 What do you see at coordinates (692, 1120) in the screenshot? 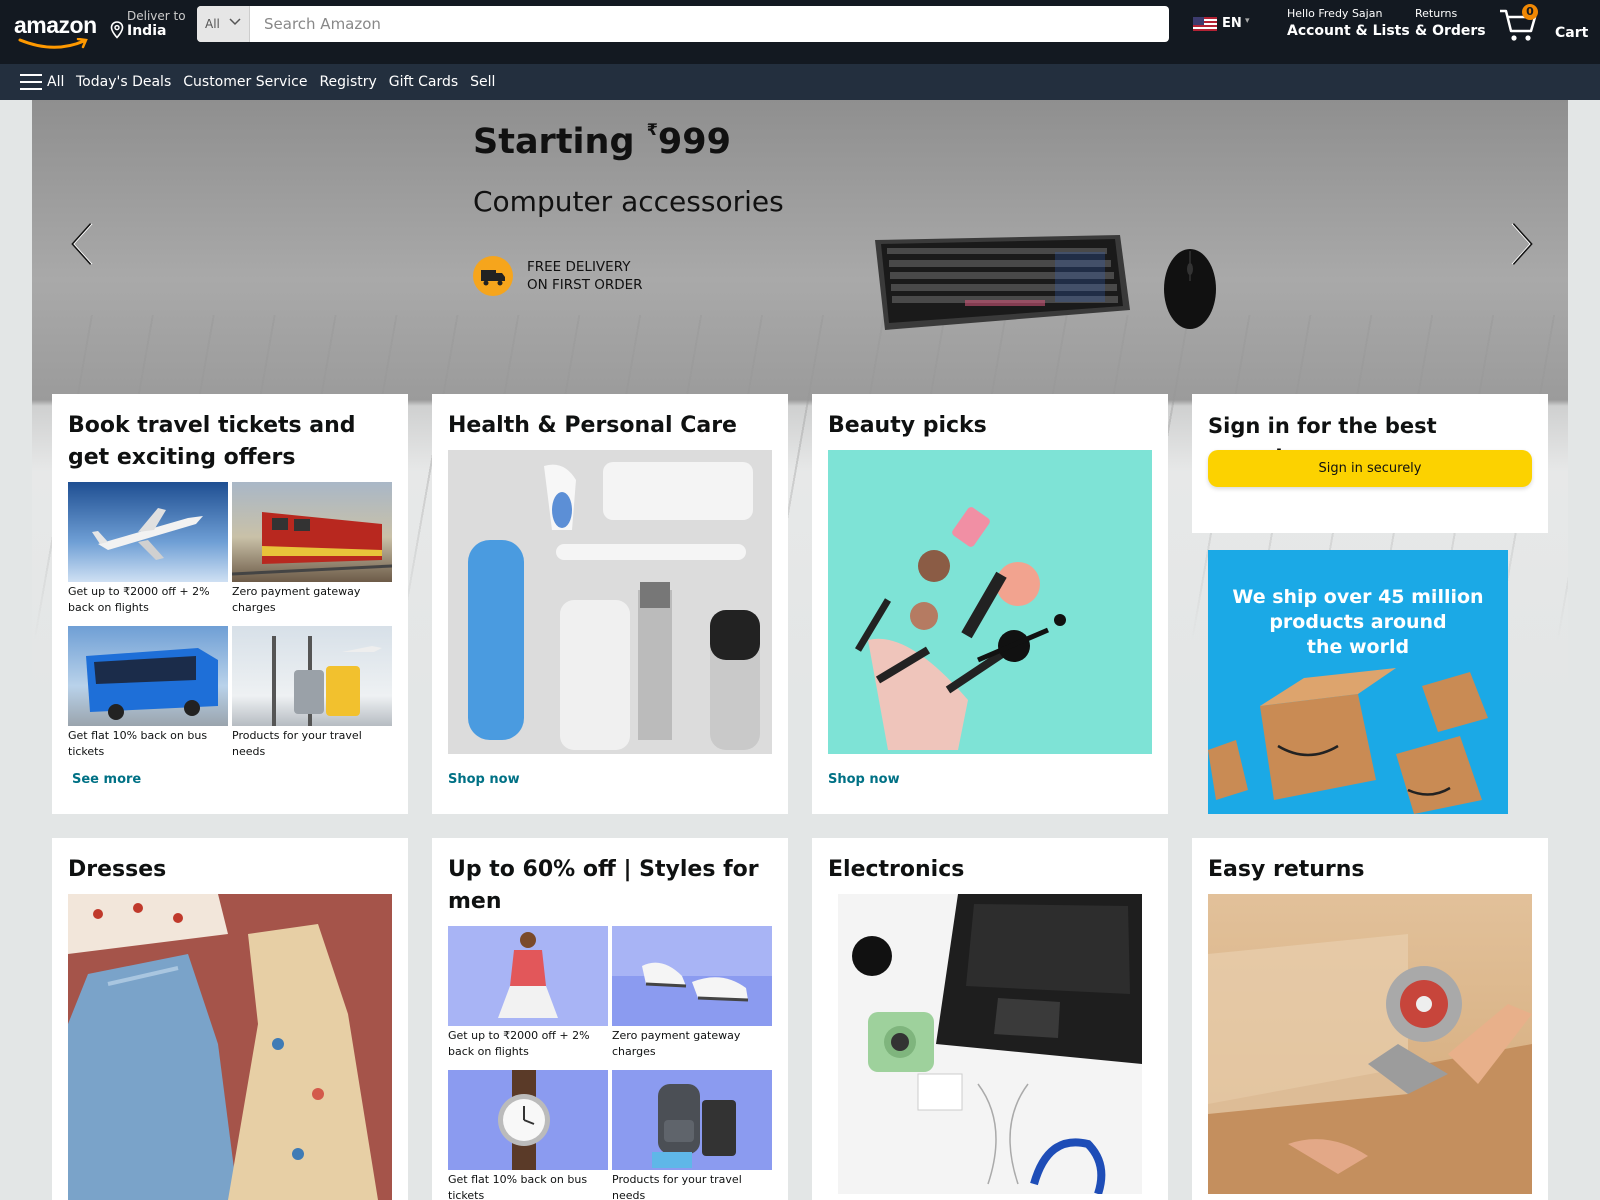
I see `backpack-icon` at bounding box center [692, 1120].